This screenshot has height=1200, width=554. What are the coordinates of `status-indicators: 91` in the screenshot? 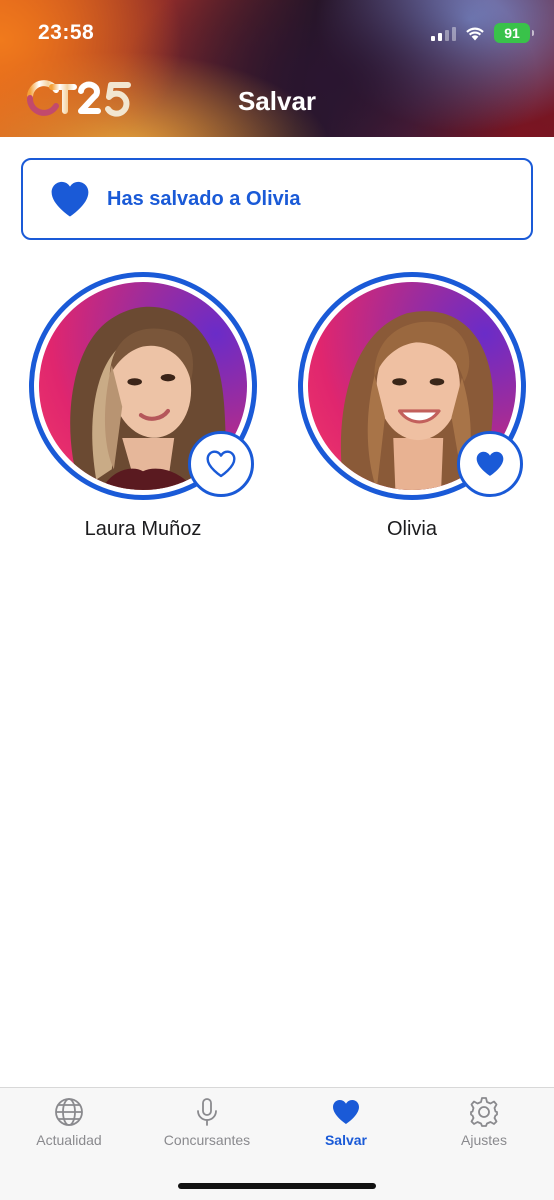 It's located at (482, 33).